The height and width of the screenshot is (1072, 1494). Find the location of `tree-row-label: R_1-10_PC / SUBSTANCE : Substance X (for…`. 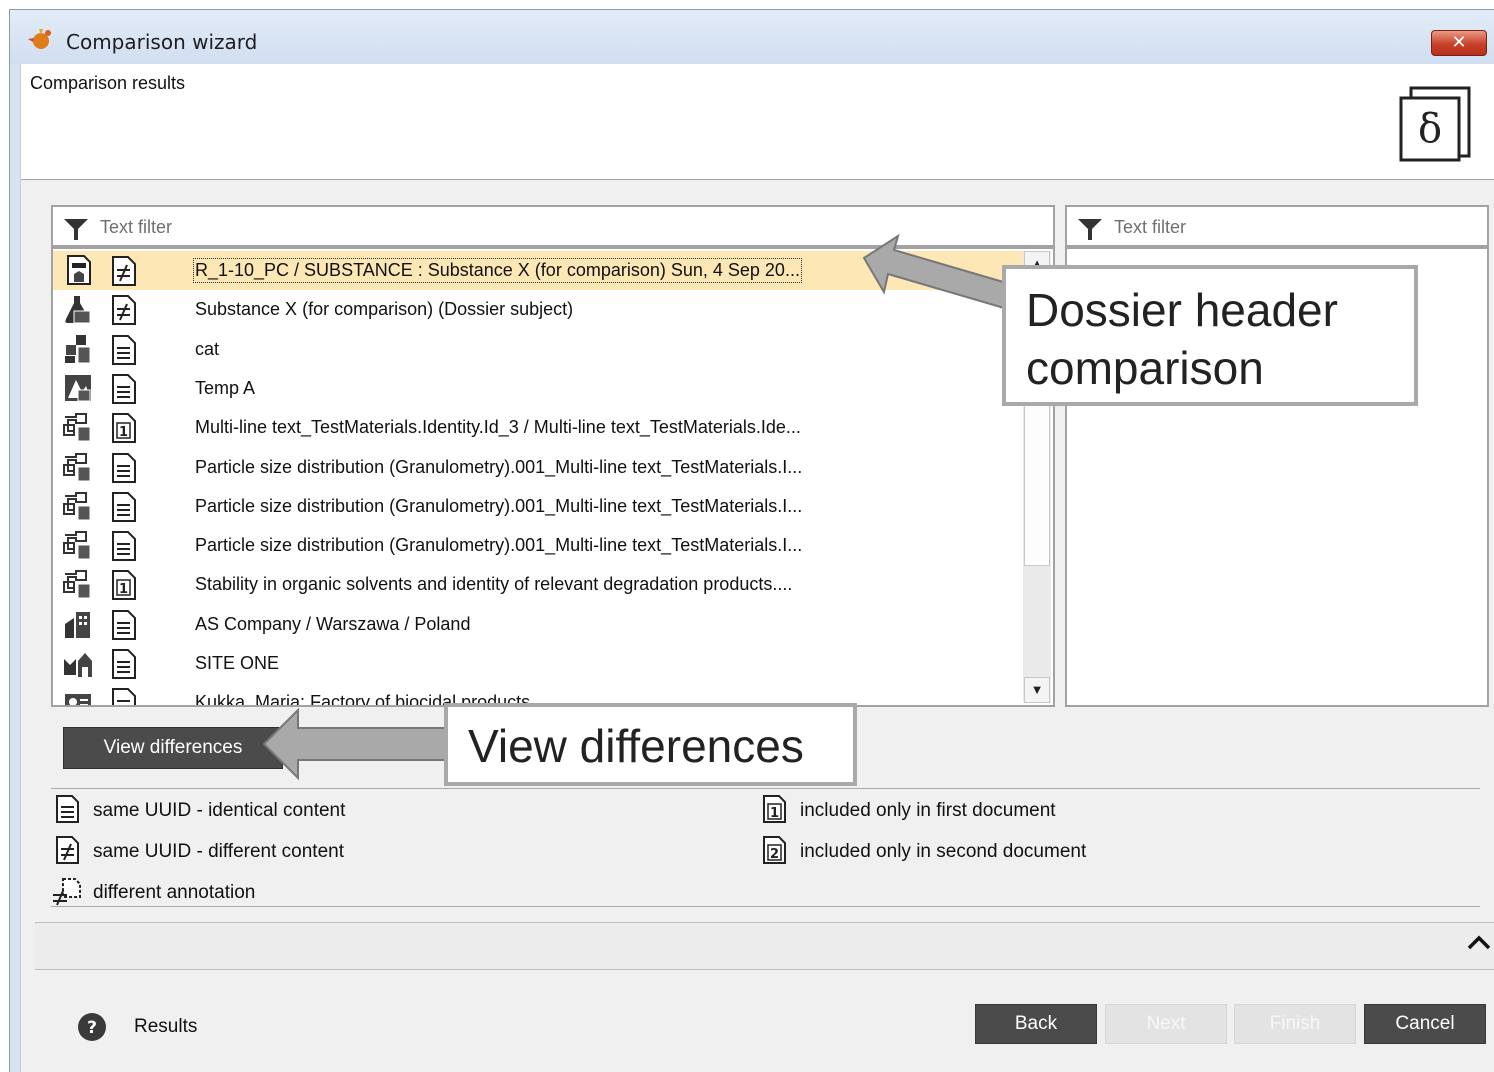

tree-row-label: R_1-10_PC / SUBSTANCE : Substance X (for… is located at coordinates (497, 270).